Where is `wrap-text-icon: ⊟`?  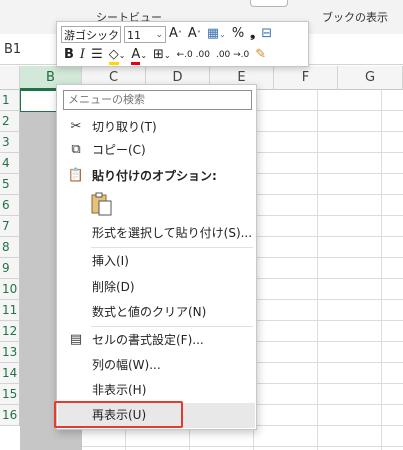
wrap-text-icon: ⊟ is located at coordinates (266, 34).